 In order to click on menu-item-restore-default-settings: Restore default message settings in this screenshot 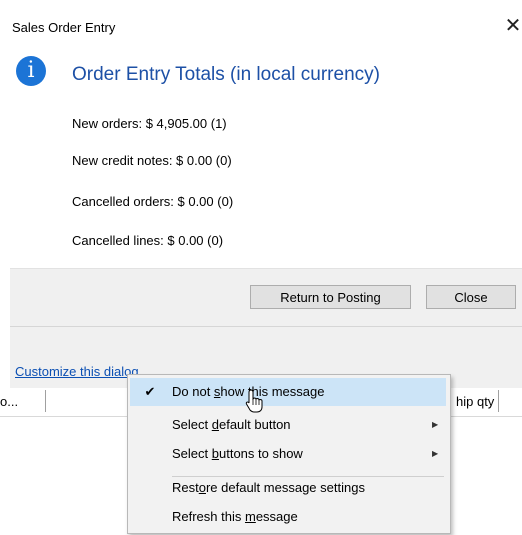, I will do `click(288, 488)`.